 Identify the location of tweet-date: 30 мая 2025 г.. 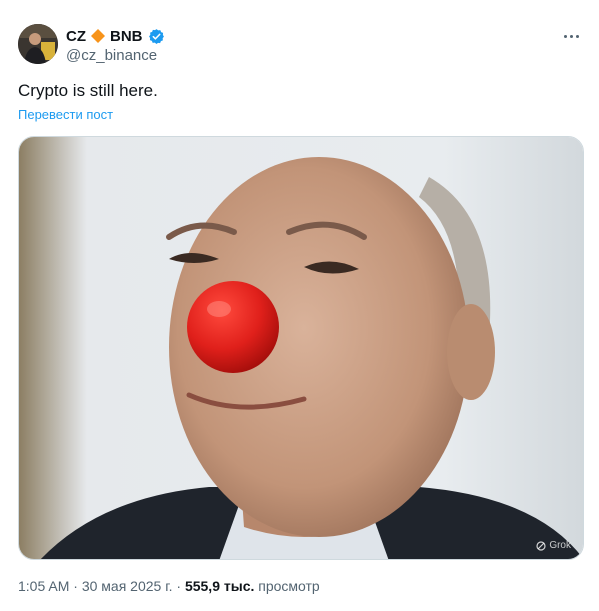
(127, 586).